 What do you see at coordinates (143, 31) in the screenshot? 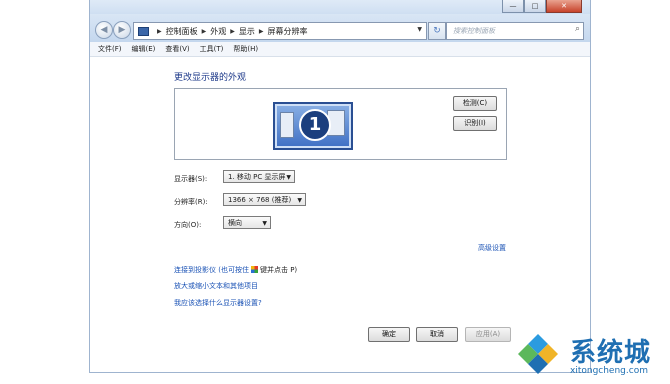
I see `control-panel-icon` at bounding box center [143, 31].